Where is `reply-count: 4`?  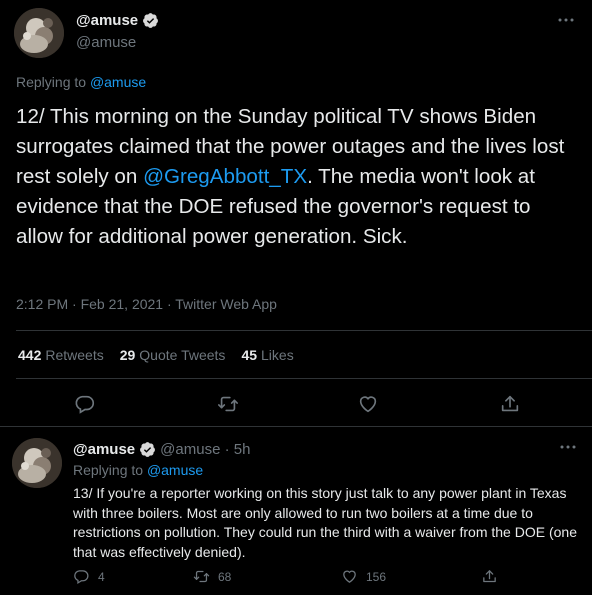 reply-count: 4 is located at coordinates (101, 576).